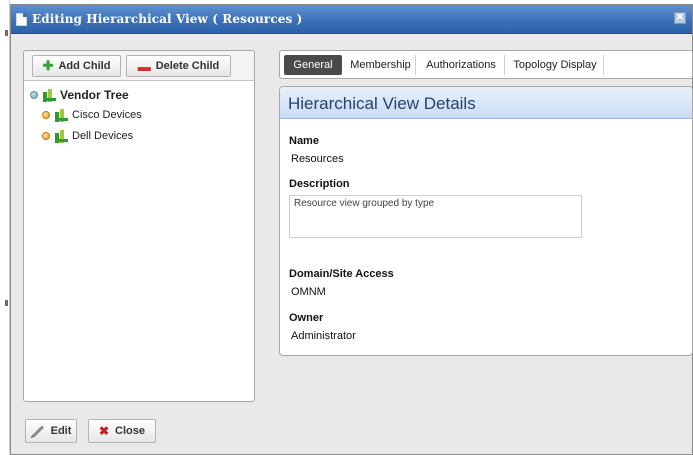 The image size is (693, 455). Describe the element at coordinates (313, 65) in the screenshot. I see `tab-general: General` at that location.